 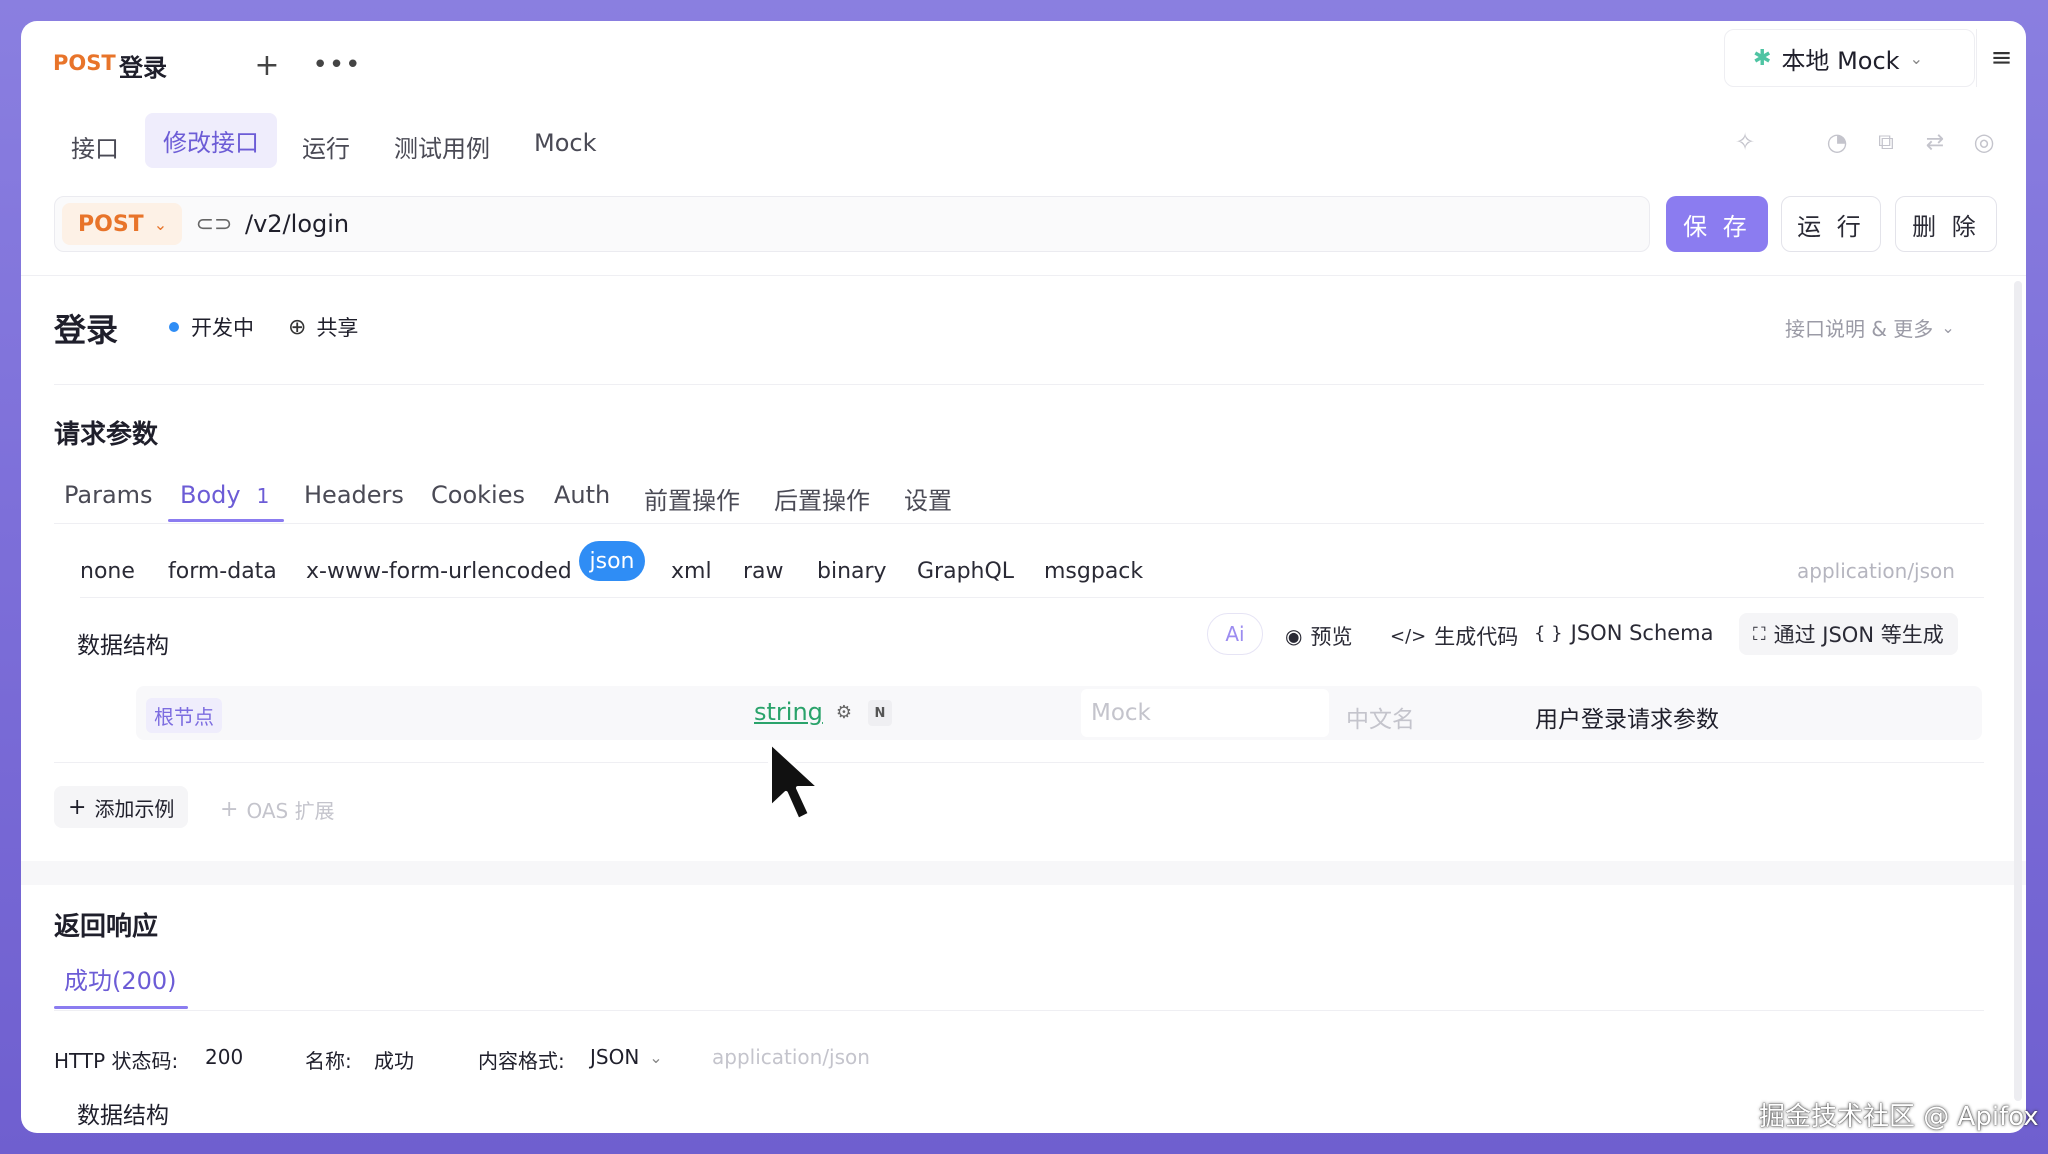 I want to click on share-toggle: ⊕ 共享, so click(x=323, y=327).